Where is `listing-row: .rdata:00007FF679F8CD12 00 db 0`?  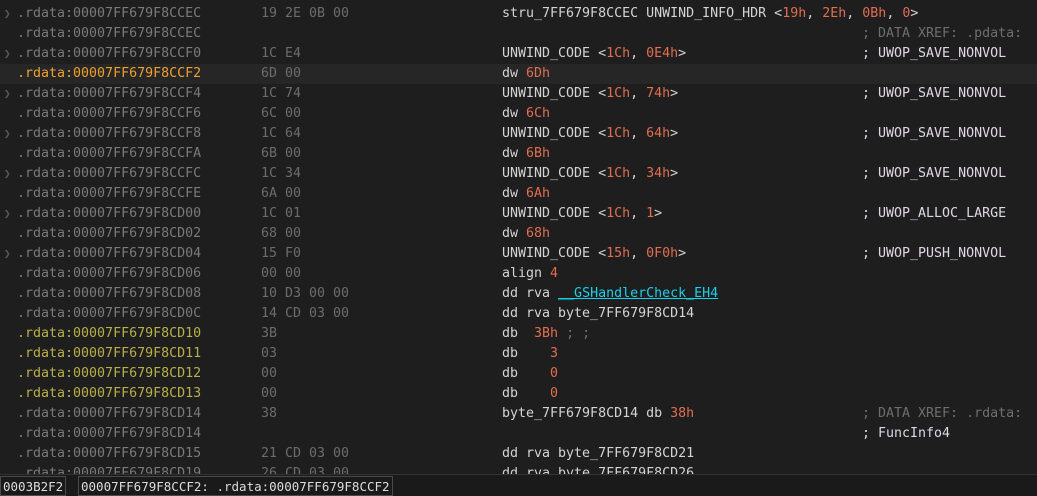
listing-row: .rdata:00007FF679F8CD12 00 db 0 is located at coordinates (518, 374).